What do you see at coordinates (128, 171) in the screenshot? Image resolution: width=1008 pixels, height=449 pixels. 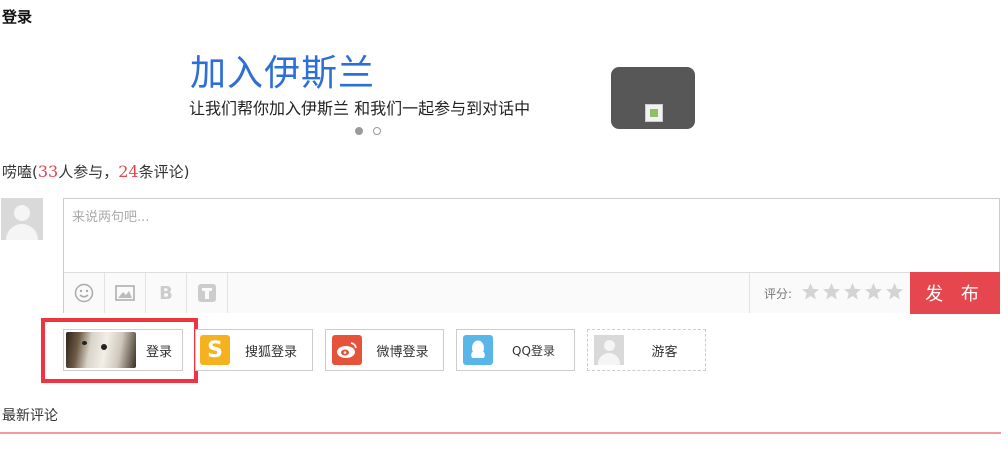 I see `comment-count: 24` at bounding box center [128, 171].